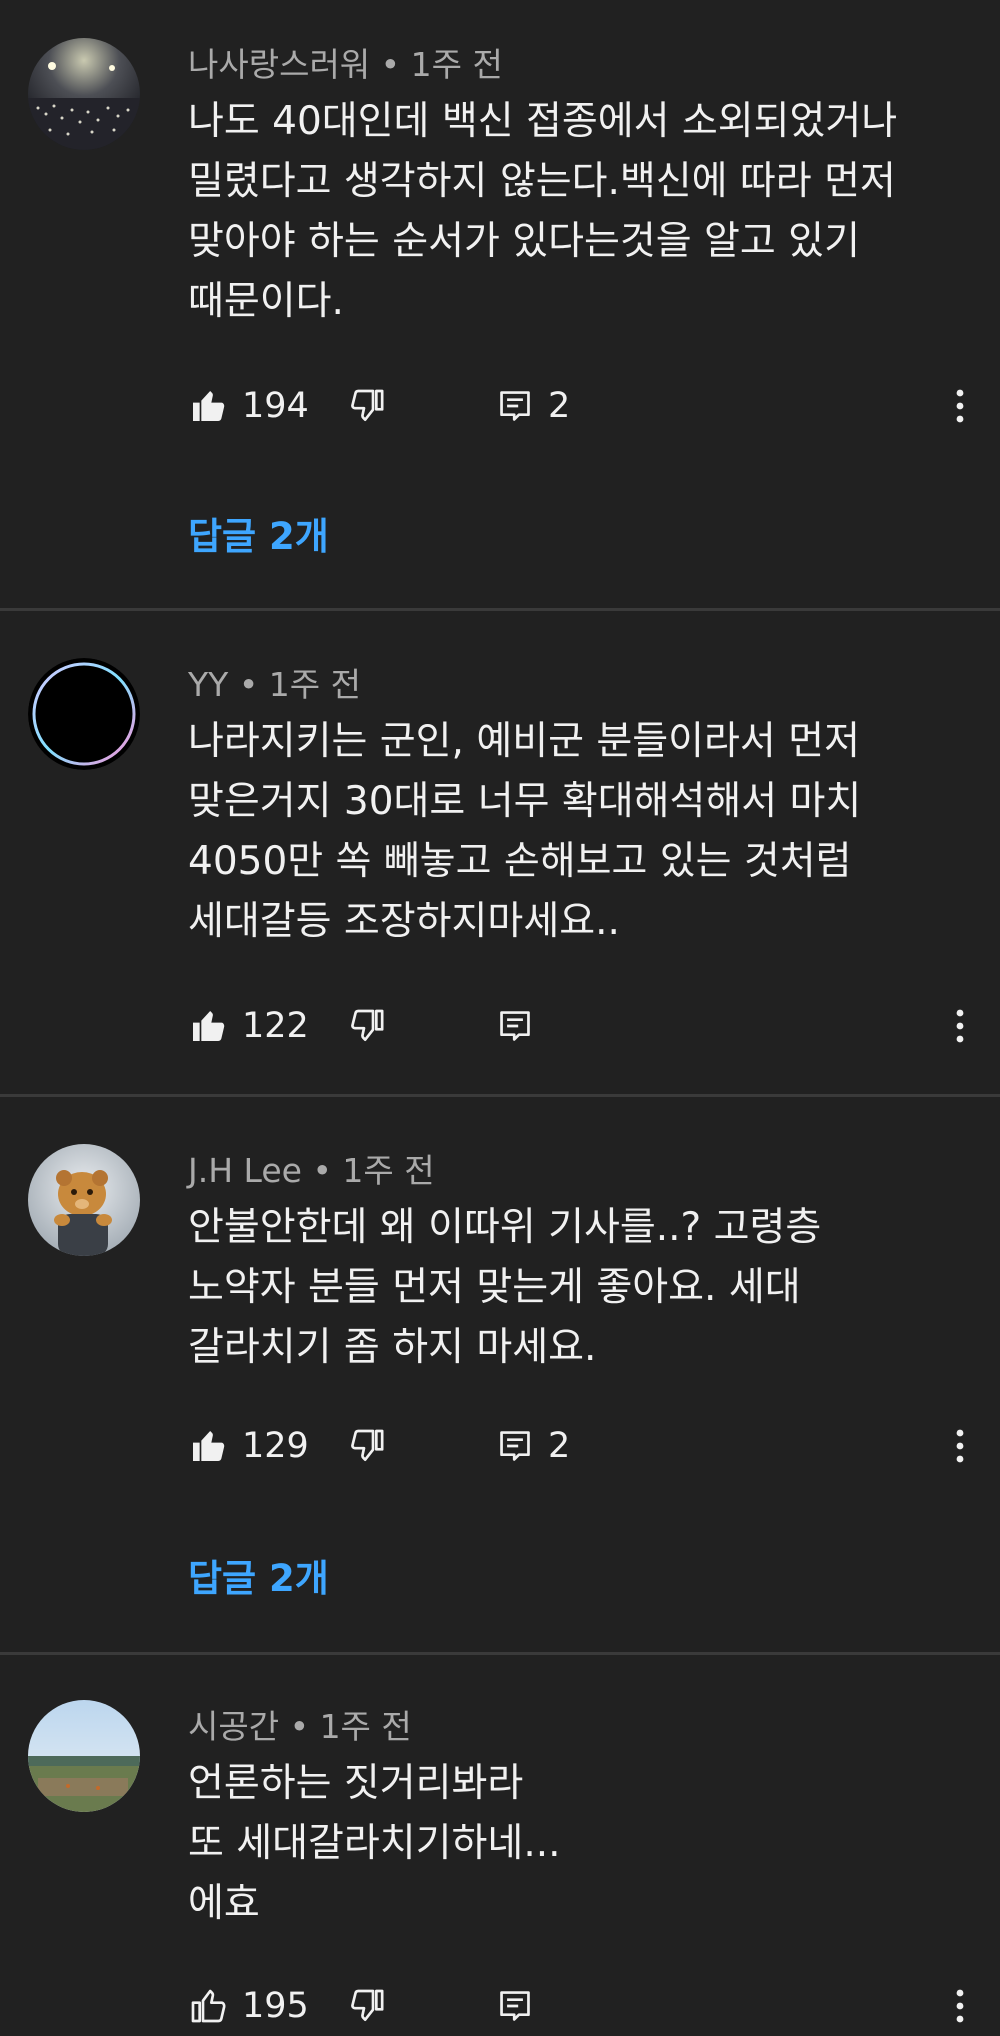 Image resolution: width=1000 pixels, height=2036 pixels. I want to click on like-button: 195, so click(248, 2006).